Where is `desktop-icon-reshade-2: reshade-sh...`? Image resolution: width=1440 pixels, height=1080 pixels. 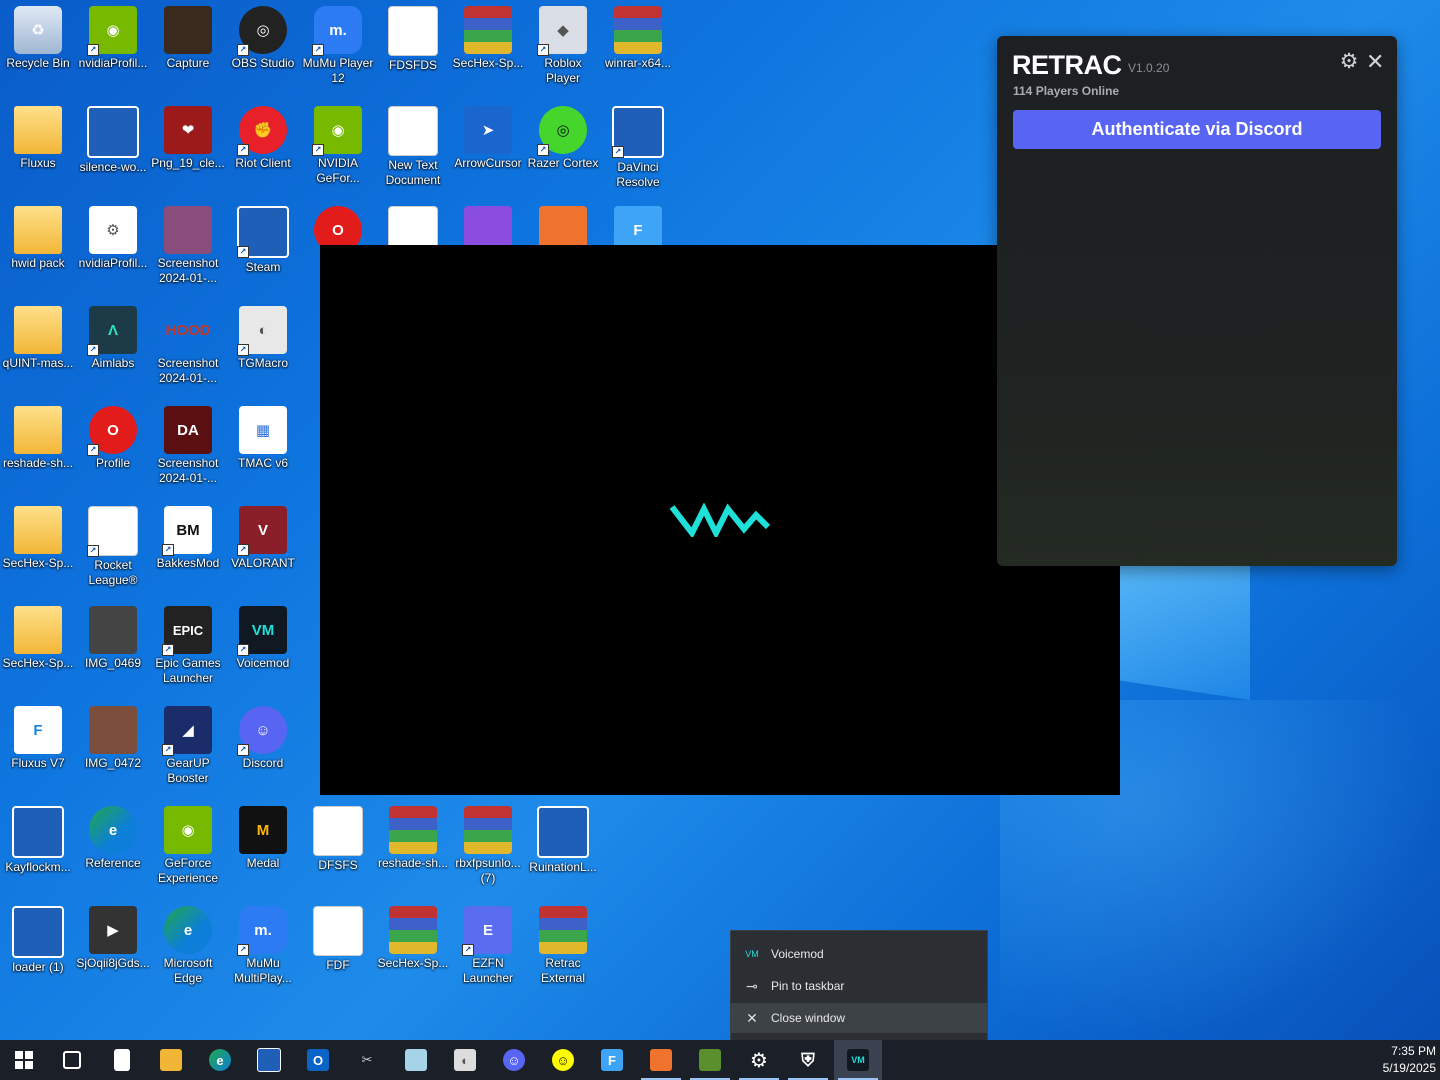 desktop-icon-reshade-2: reshade-sh... is located at coordinates (413, 848).